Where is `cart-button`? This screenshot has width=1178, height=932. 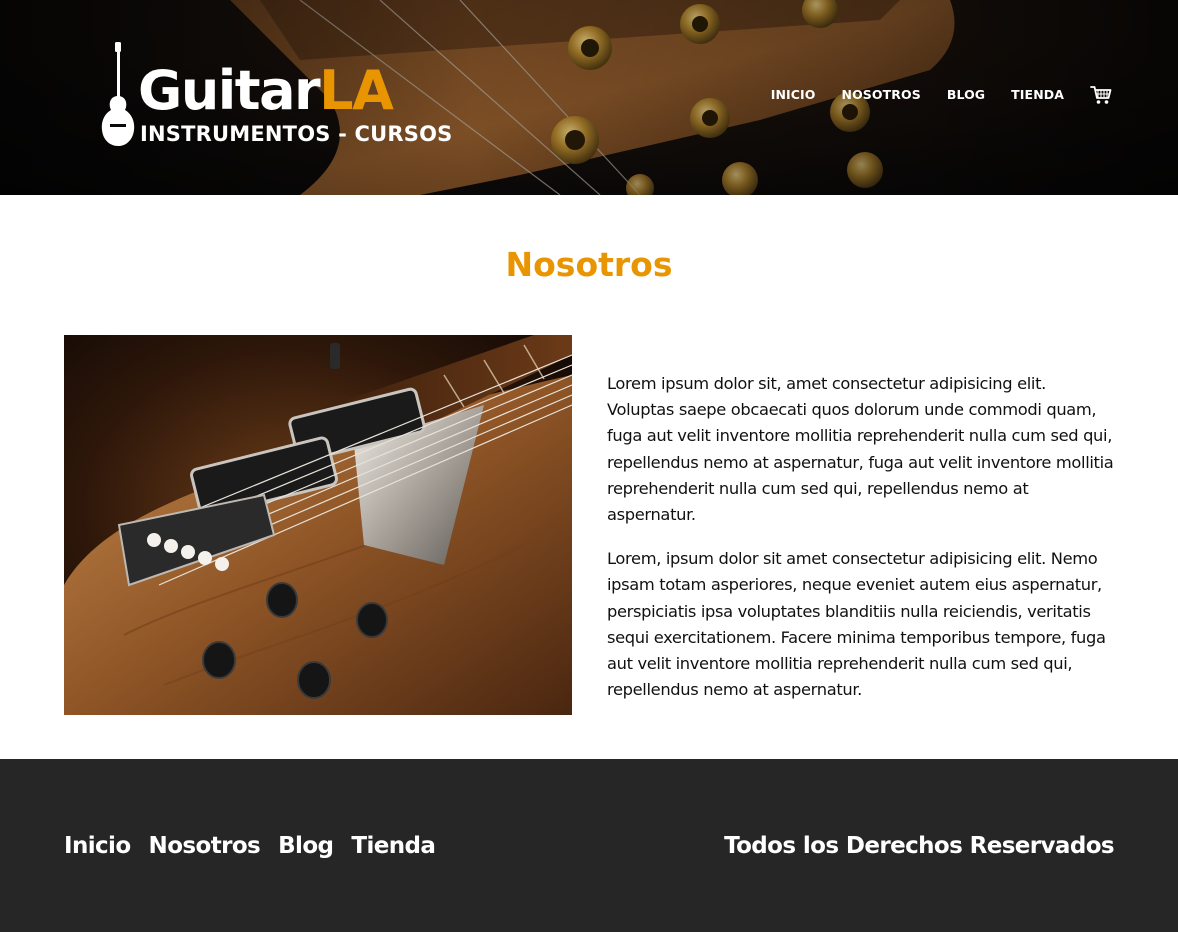
cart-button is located at coordinates (1101, 95).